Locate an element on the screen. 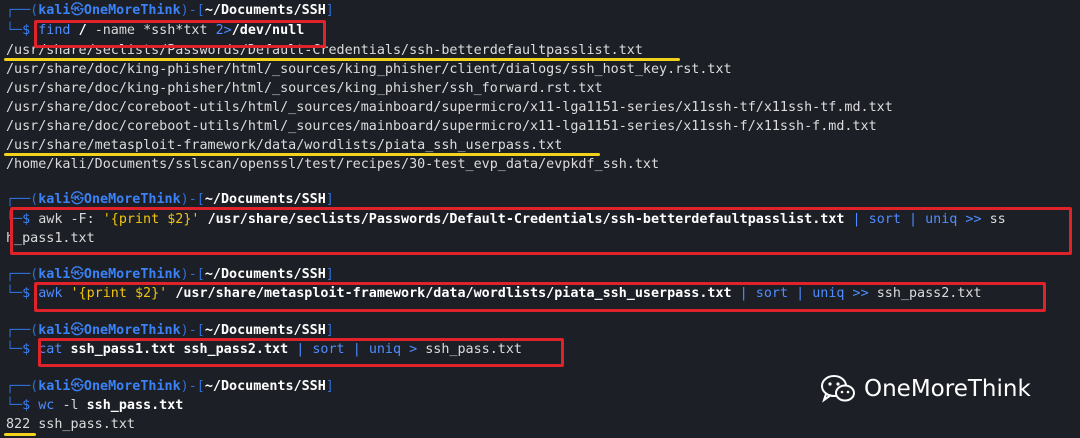 Image resolution: width=1080 pixels, height=438 pixels. watermark-text: OneMoreThink is located at coordinates (947, 389).